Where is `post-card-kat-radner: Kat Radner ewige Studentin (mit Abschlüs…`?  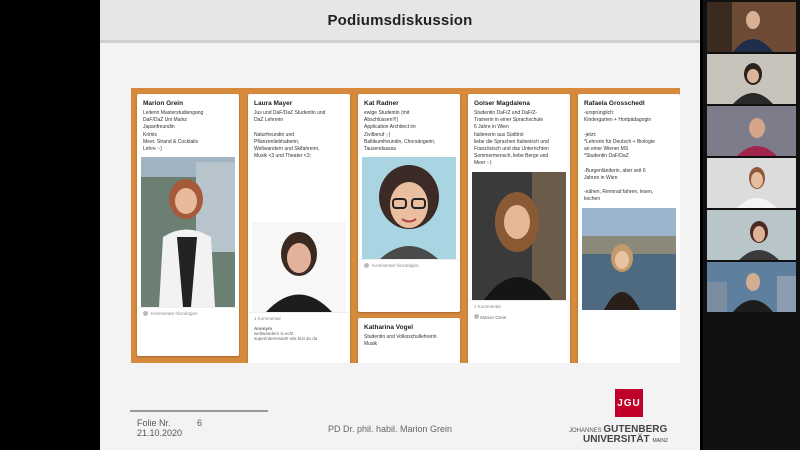 post-card-kat-radner: Kat Radner ewige Studentin (mit Abschlüs… is located at coordinates (409, 203).